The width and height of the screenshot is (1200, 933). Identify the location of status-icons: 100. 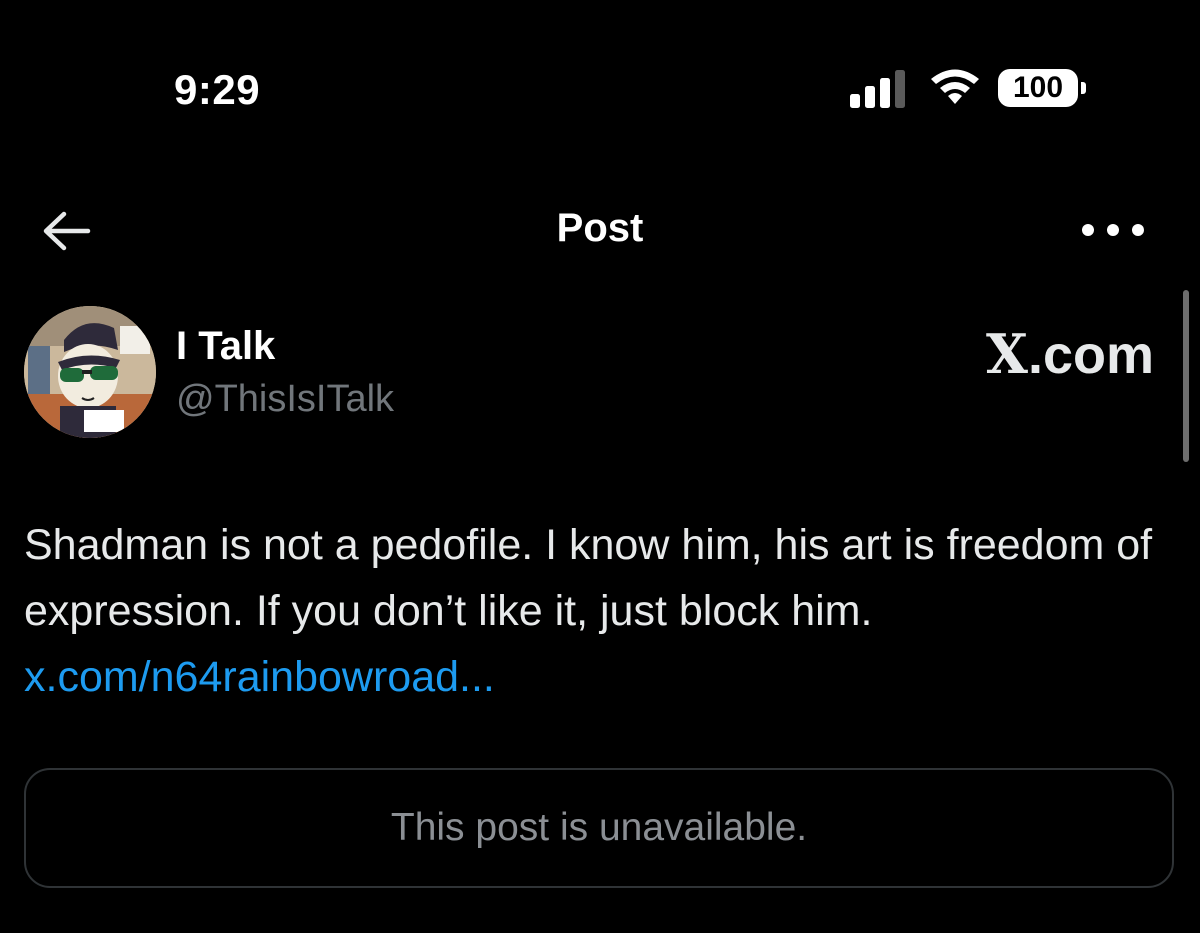
(968, 88).